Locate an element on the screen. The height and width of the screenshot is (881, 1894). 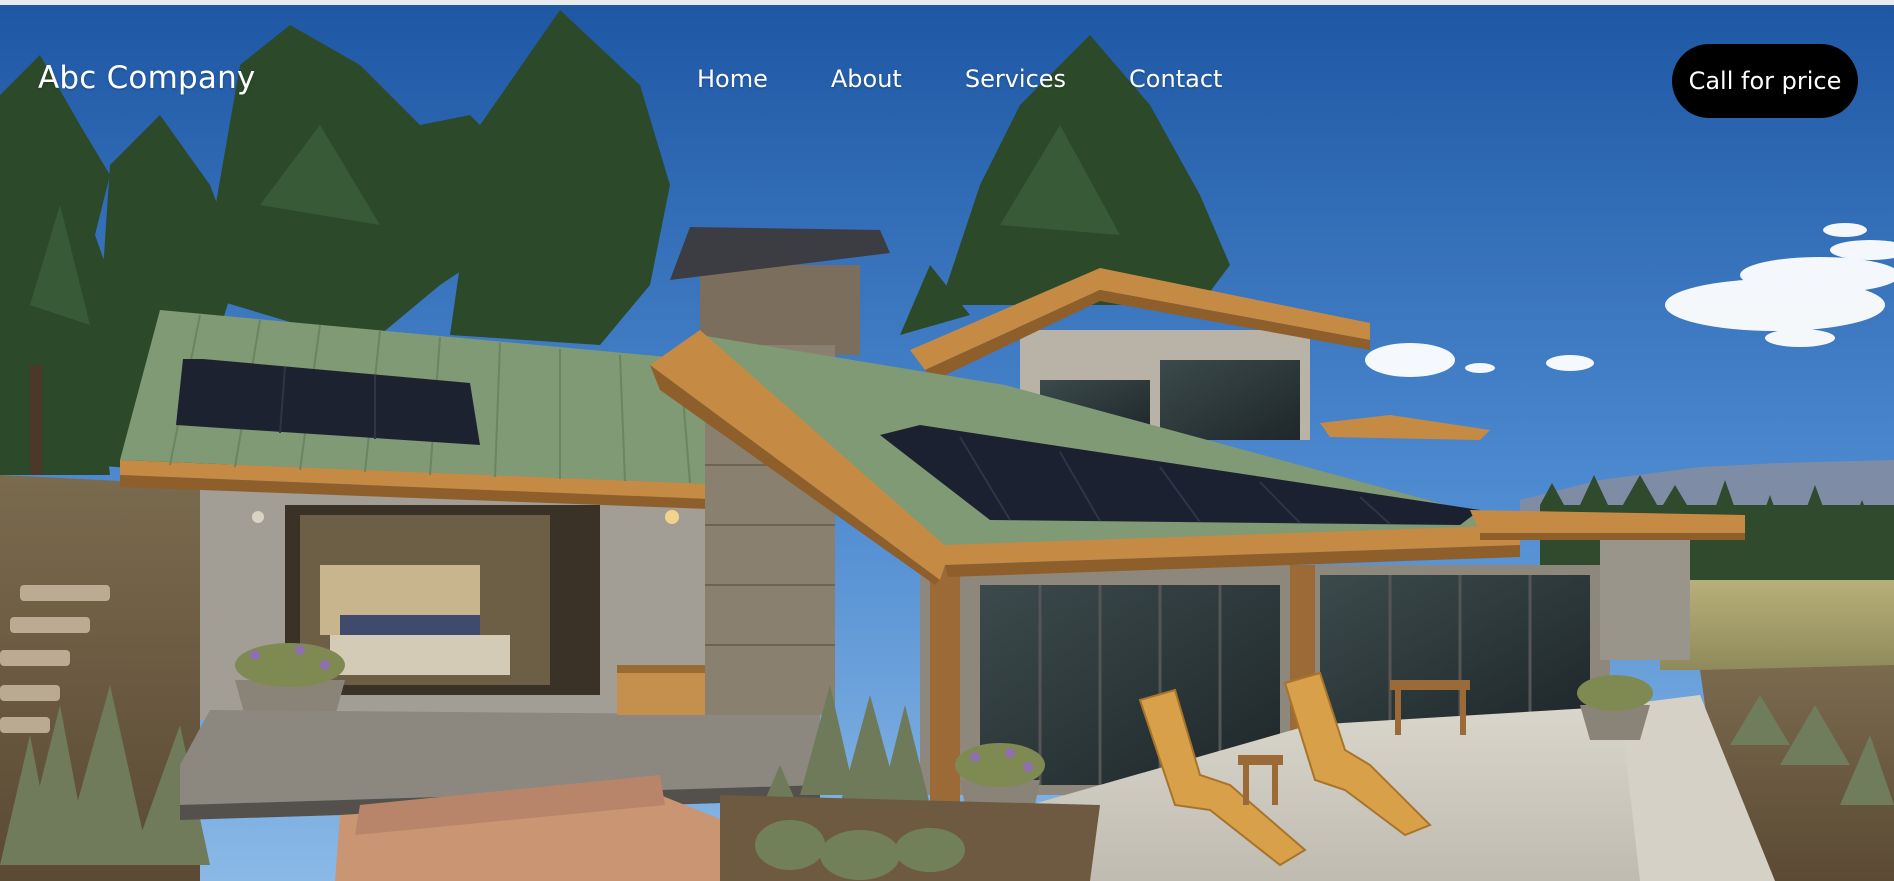
main-nav: Home About Services Contact is located at coordinates (959, 79).